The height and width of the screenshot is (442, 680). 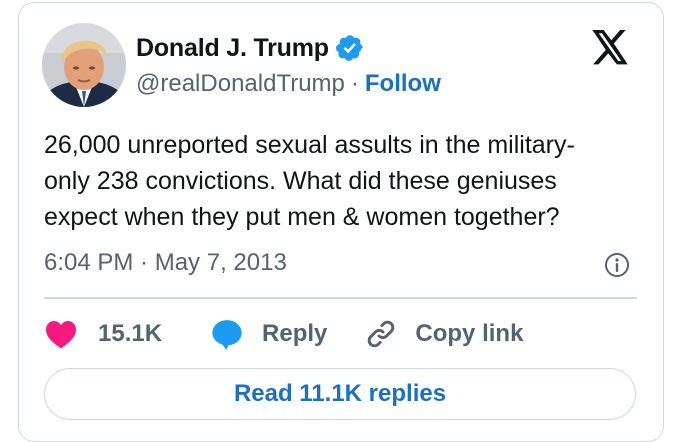 I want to click on tweet-actions: 15.1K Reply Copy link, so click(x=283, y=334).